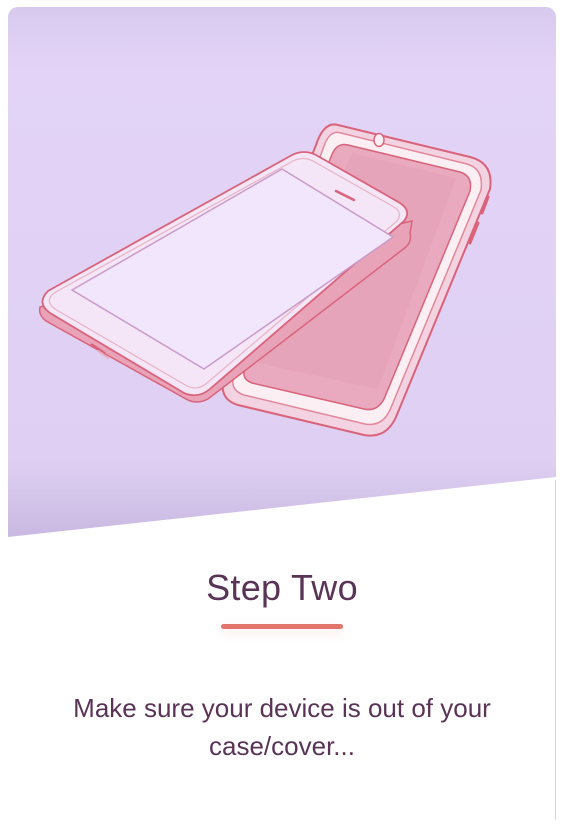  Describe the element at coordinates (282, 587) in the screenshot. I see `step-title: Step Two` at that location.